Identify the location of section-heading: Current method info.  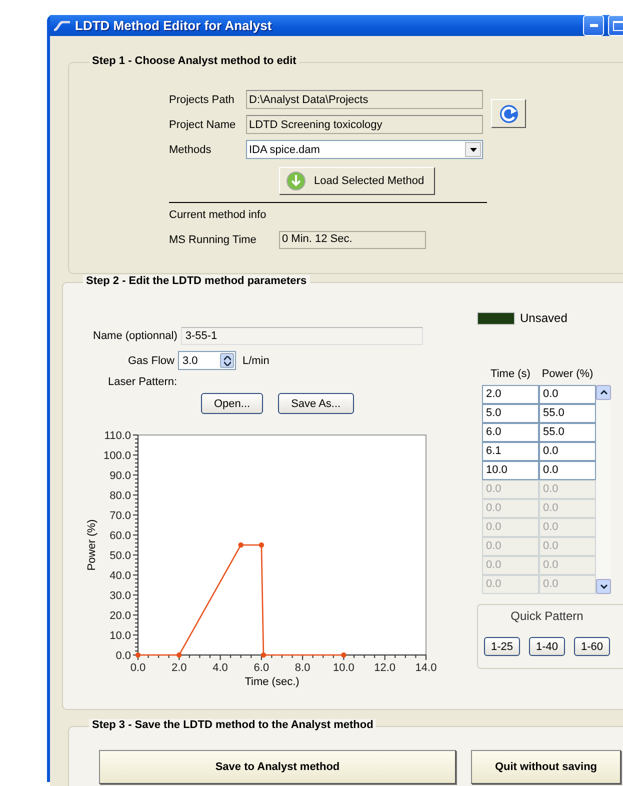
(218, 216).